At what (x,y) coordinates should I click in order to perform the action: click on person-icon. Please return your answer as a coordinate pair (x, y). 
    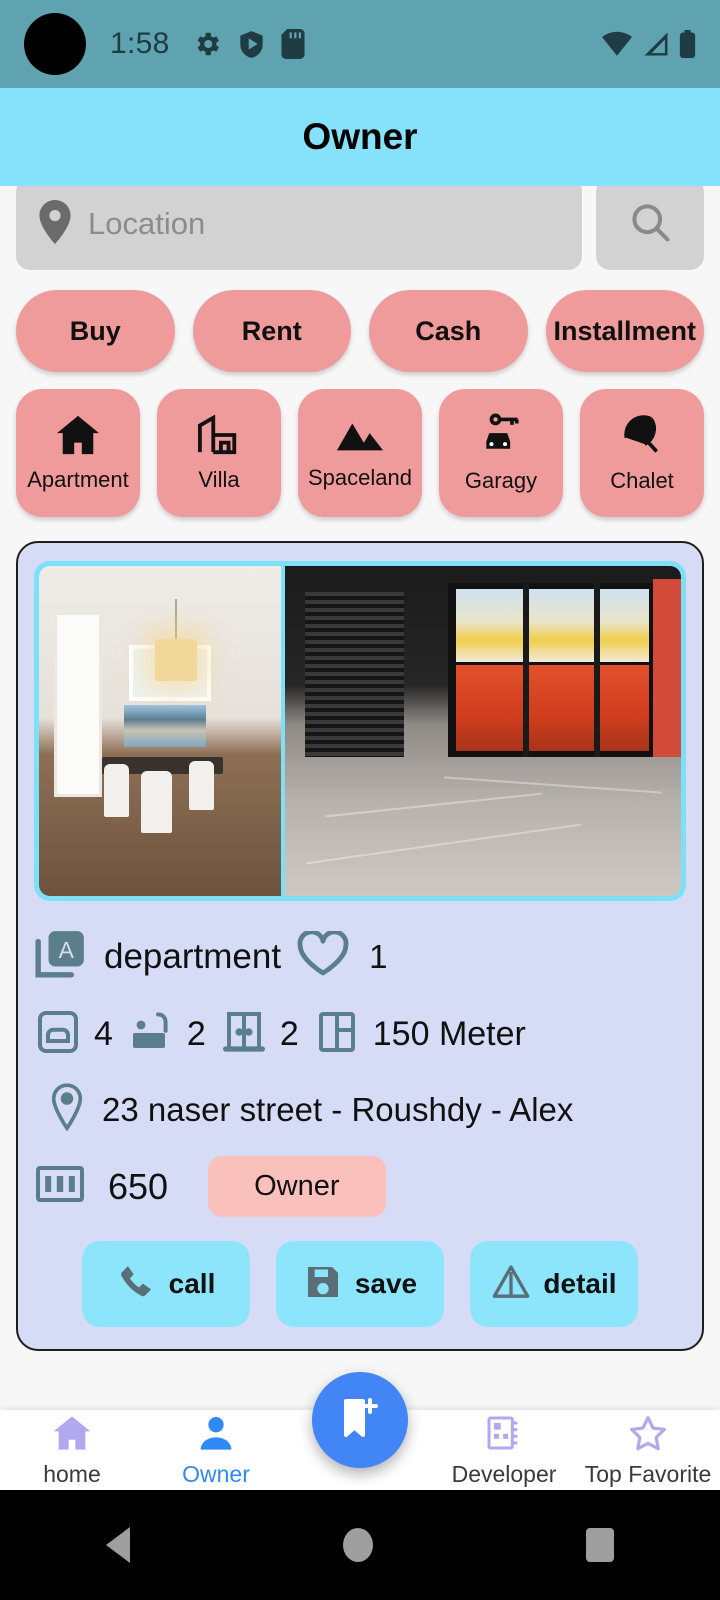
    Looking at the image, I should click on (216, 1435).